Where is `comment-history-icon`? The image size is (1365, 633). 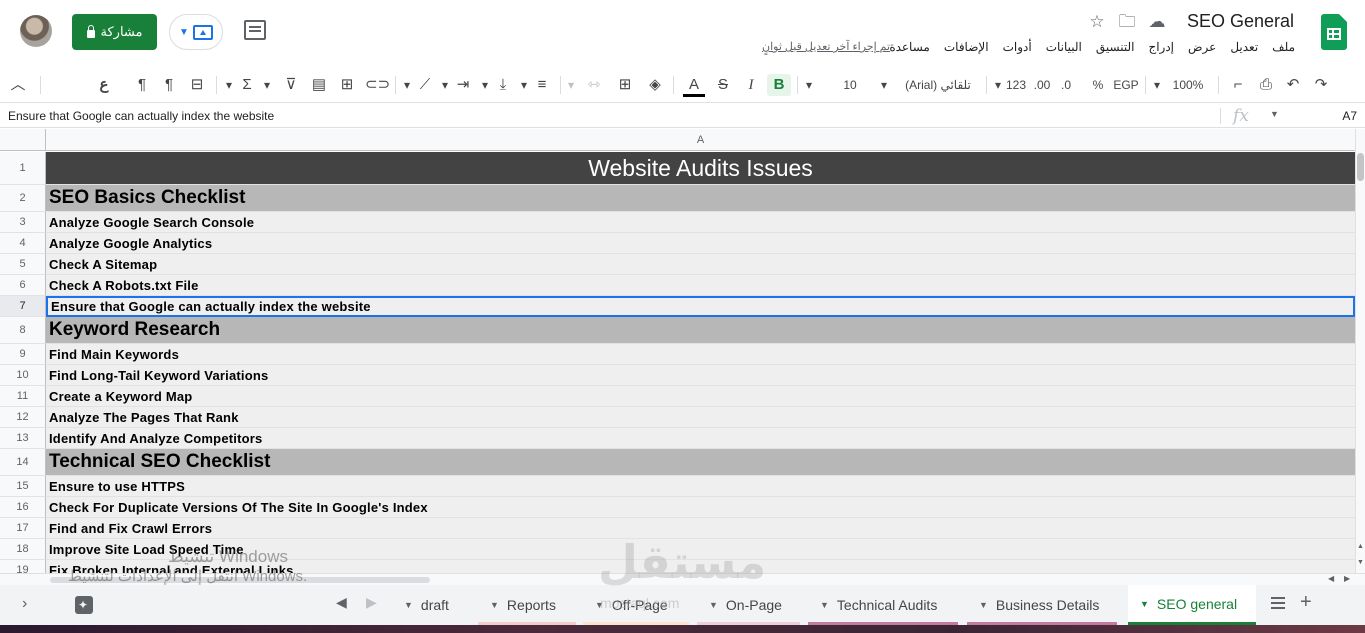
comment-history-icon is located at coordinates (255, 30).